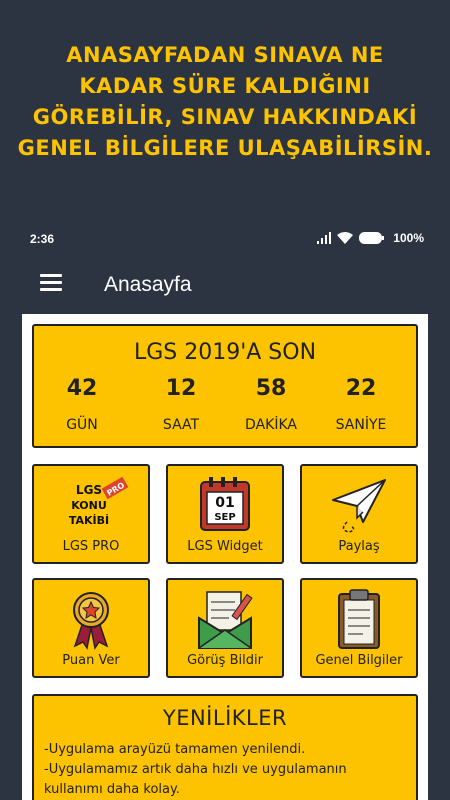  What do you see at coordinates (361, 404) in the screenshot?
I see `countdown-seconds: 22 SANİYE` at bounding box center [361, 404].